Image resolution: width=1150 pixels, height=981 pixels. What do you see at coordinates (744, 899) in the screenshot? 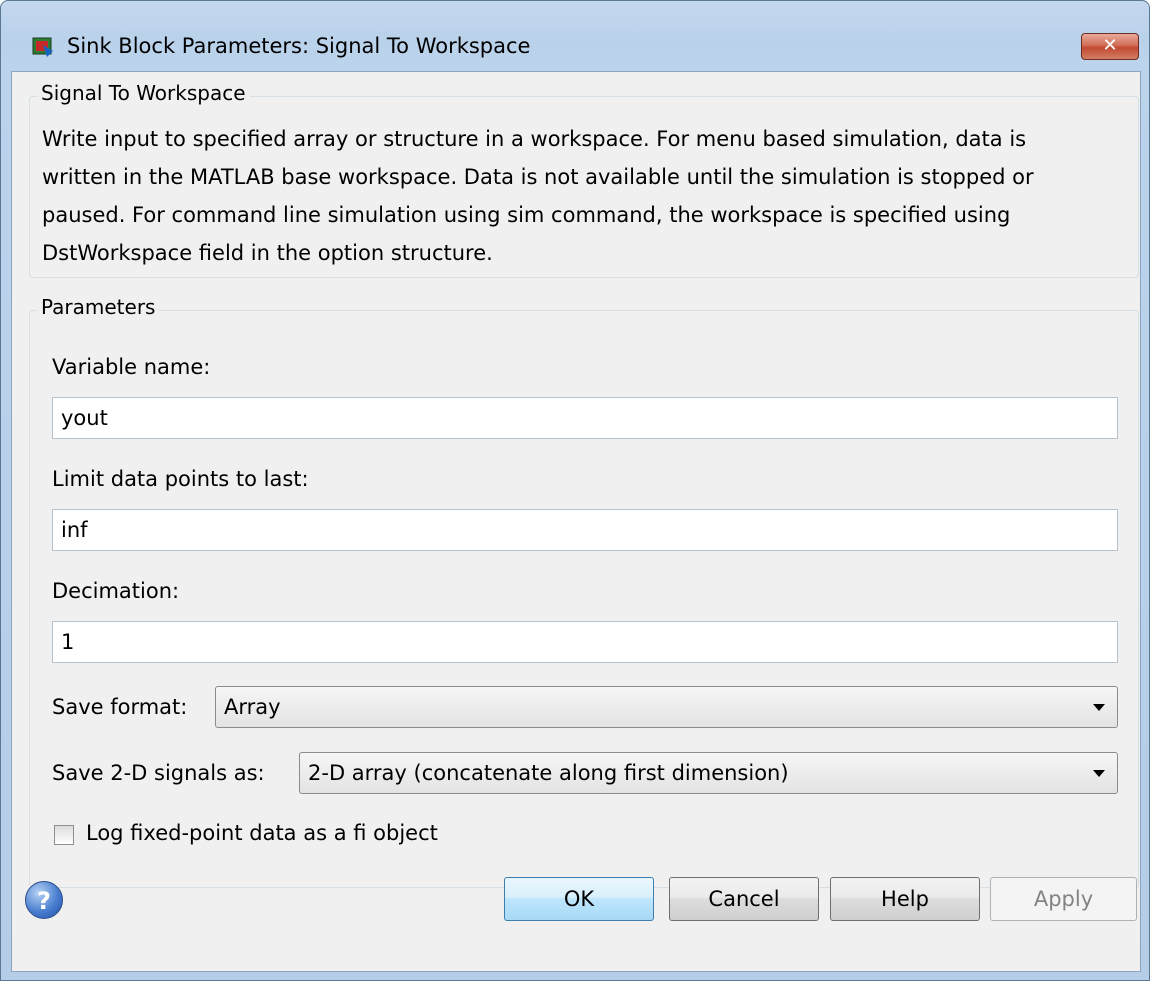
I see `cancel-button: Cancel` at bounding box center [744, 899].